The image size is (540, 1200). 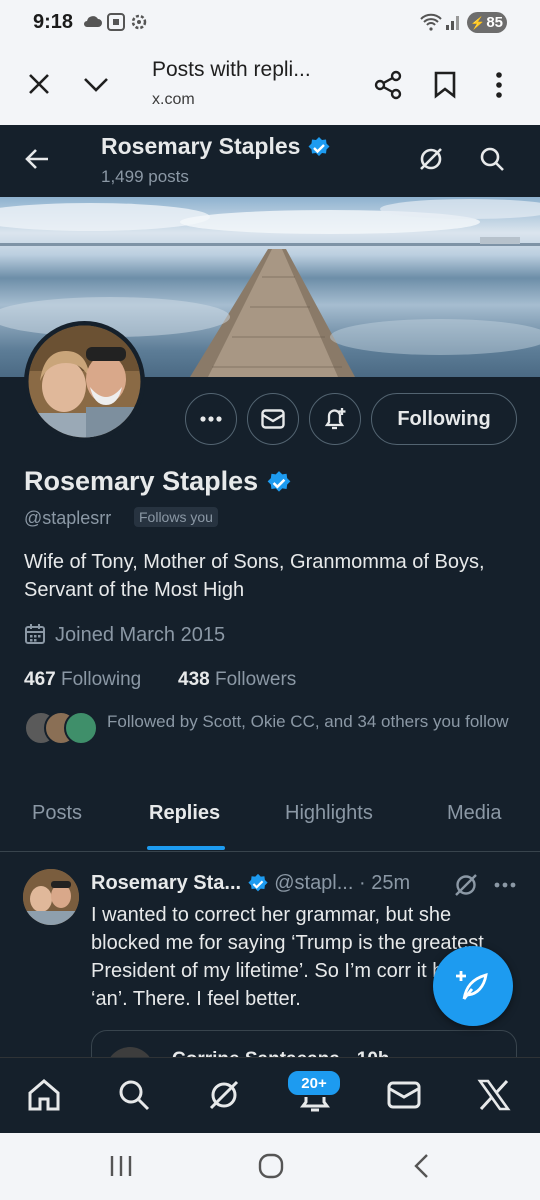 What do you see at coordinates (53, 22) in the screenshot?
I see `status-time: 9:18` at bounding box center [53, 22].